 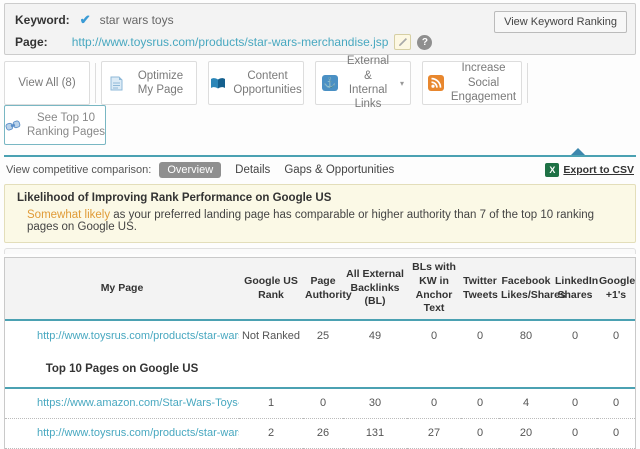 What do you see at coordinates (330, 83) in the screenshot?
I see `link-icon: ⚓` at bounding box center [330, 83].